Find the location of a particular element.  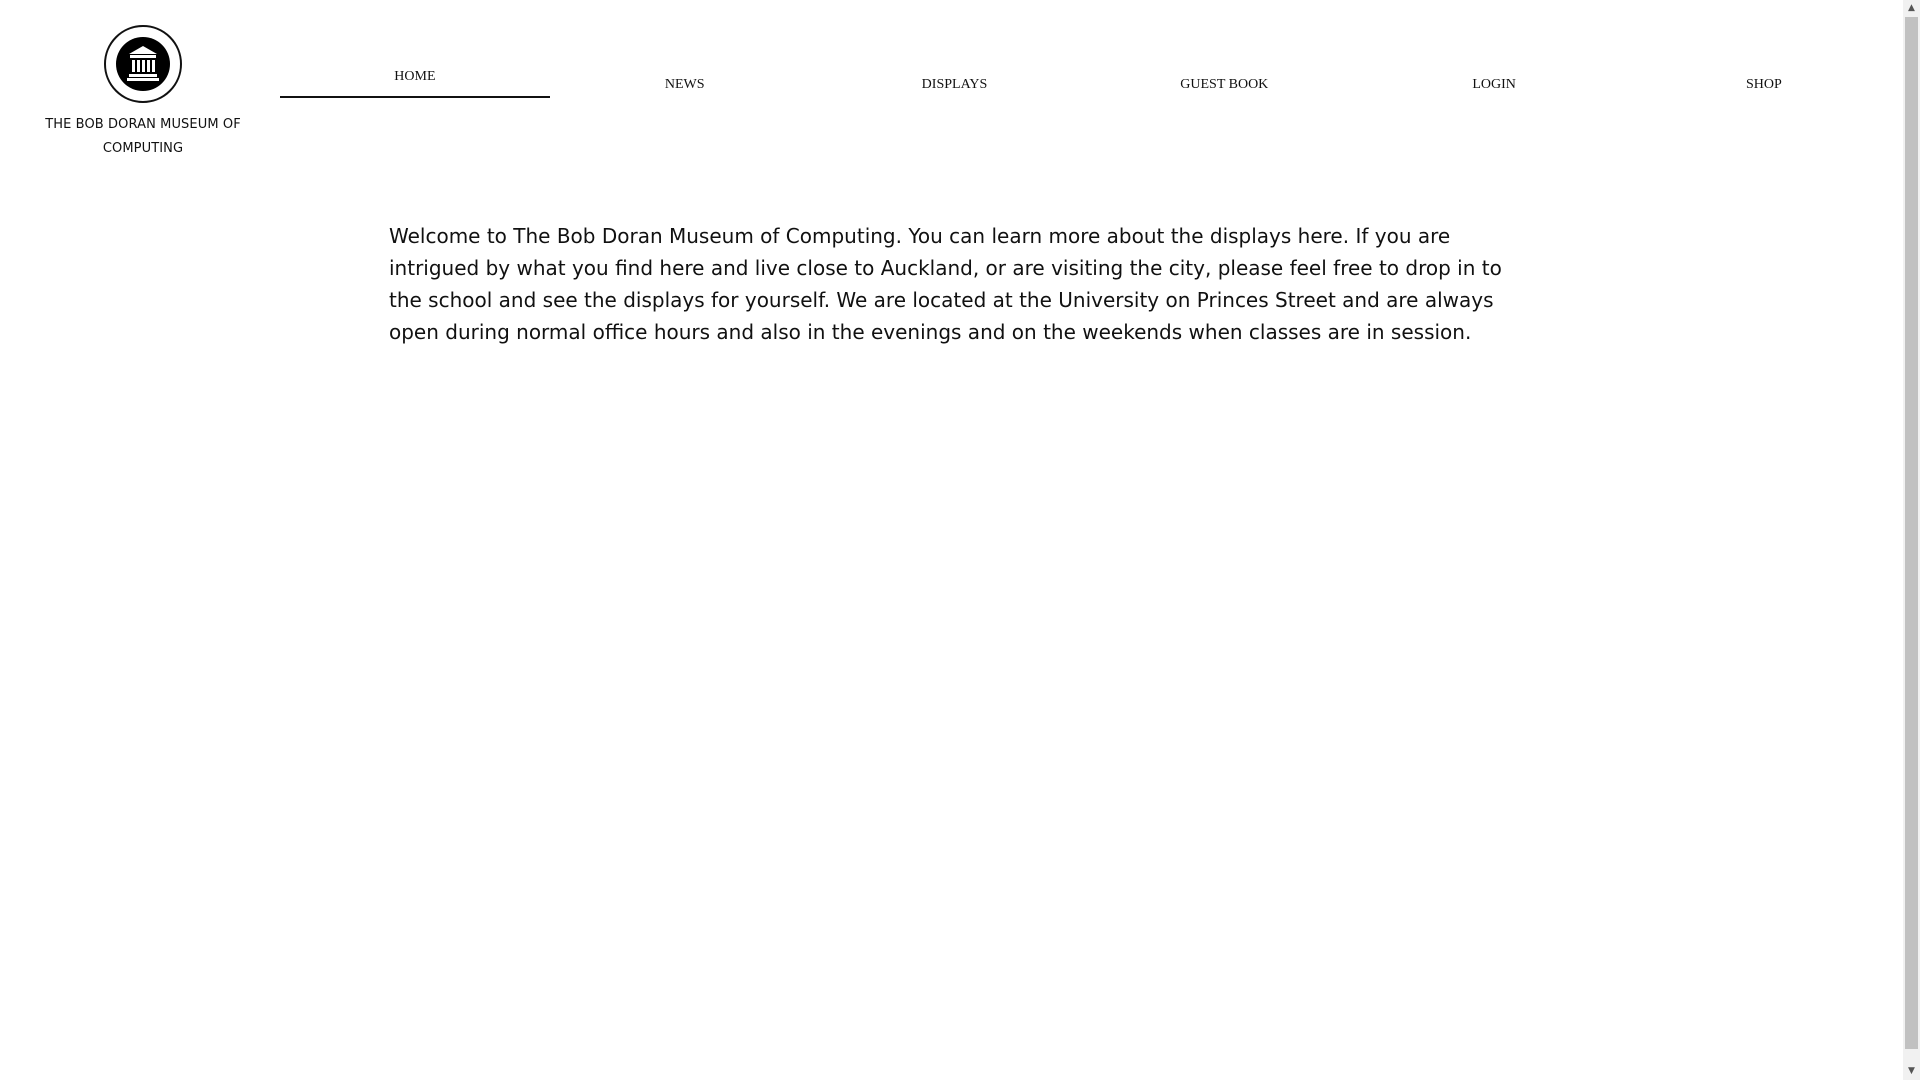

site-logo: THE BOB DORAN MUSEUM OF COMPUTING is located at coordinates (143, 93).